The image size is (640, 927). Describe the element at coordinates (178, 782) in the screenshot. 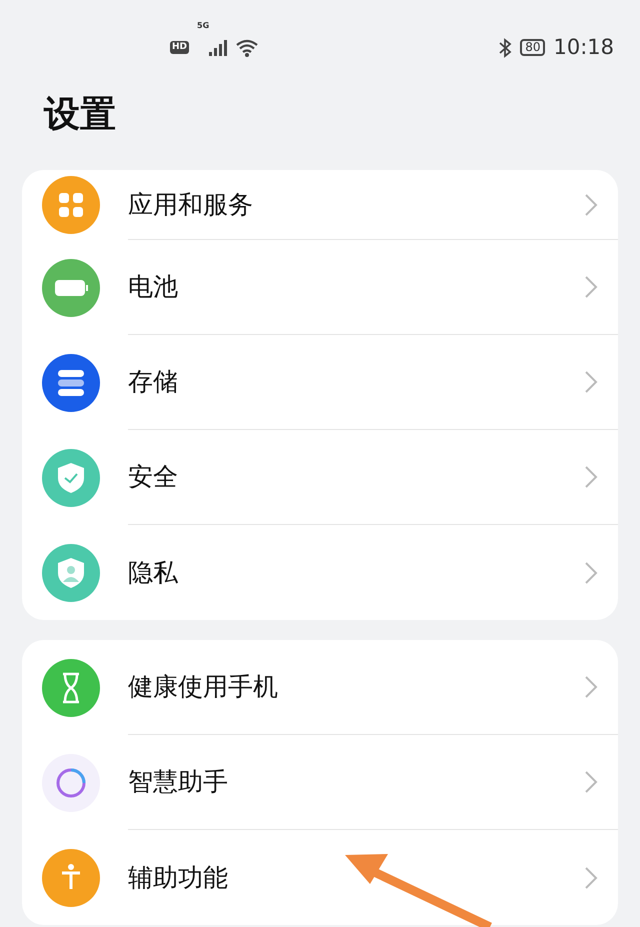

I see `item-label: 智慧助手` at that location.